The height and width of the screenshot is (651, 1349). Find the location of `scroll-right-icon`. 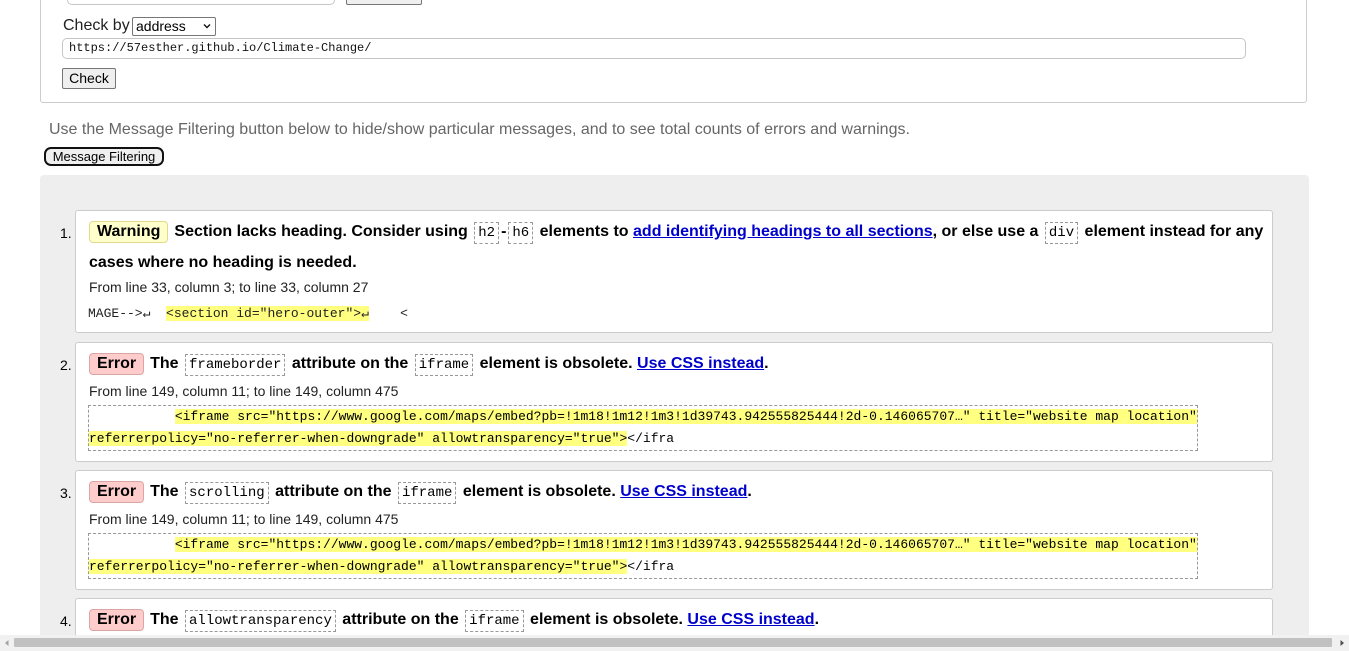

scroll-right-icon is located at coordinates (1342, 643).